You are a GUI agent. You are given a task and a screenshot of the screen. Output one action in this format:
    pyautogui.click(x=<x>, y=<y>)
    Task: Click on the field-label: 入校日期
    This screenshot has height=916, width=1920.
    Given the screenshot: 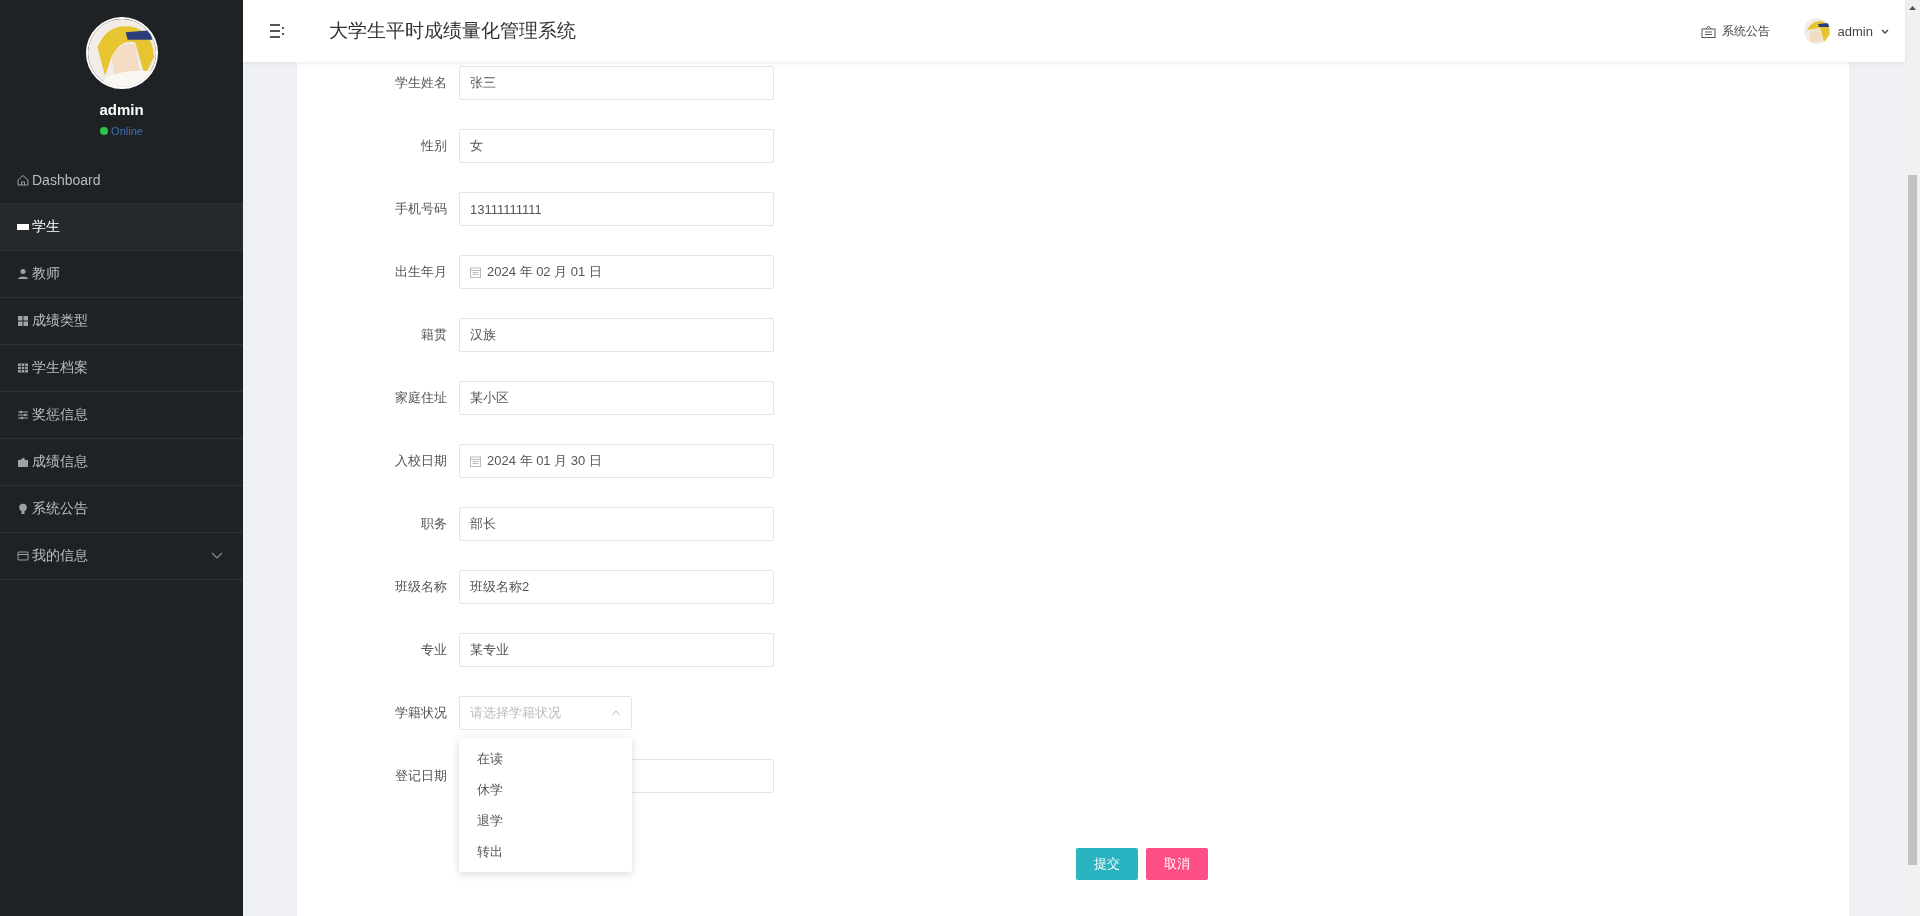 What is the action you would take?
    pyautogui.click(x=420, y=461)
    